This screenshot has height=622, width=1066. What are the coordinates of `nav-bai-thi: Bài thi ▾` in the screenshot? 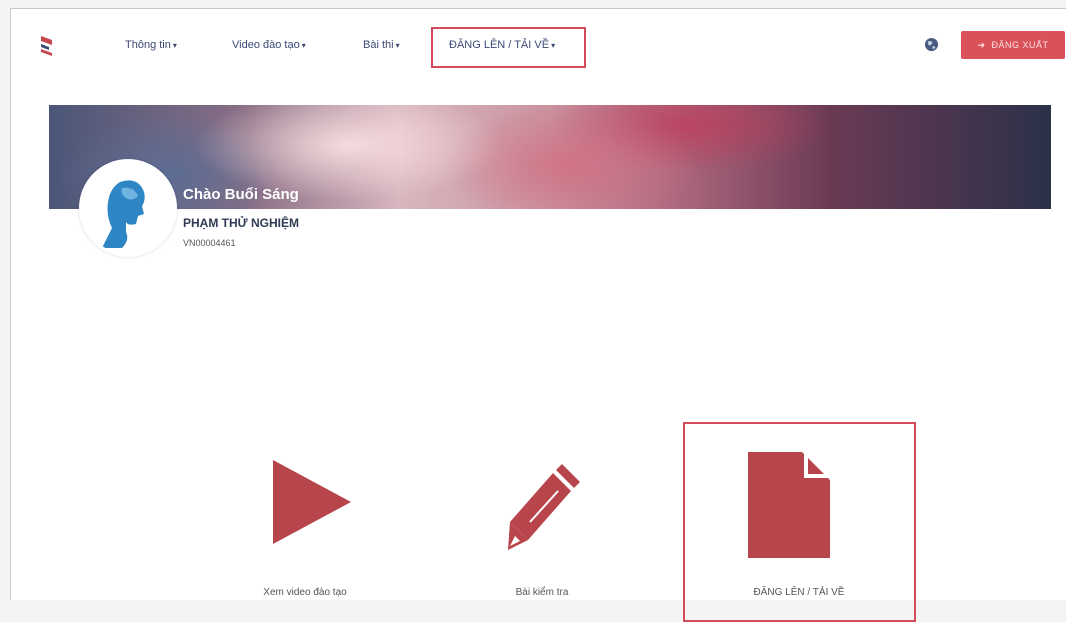 It's located at (381, 45).